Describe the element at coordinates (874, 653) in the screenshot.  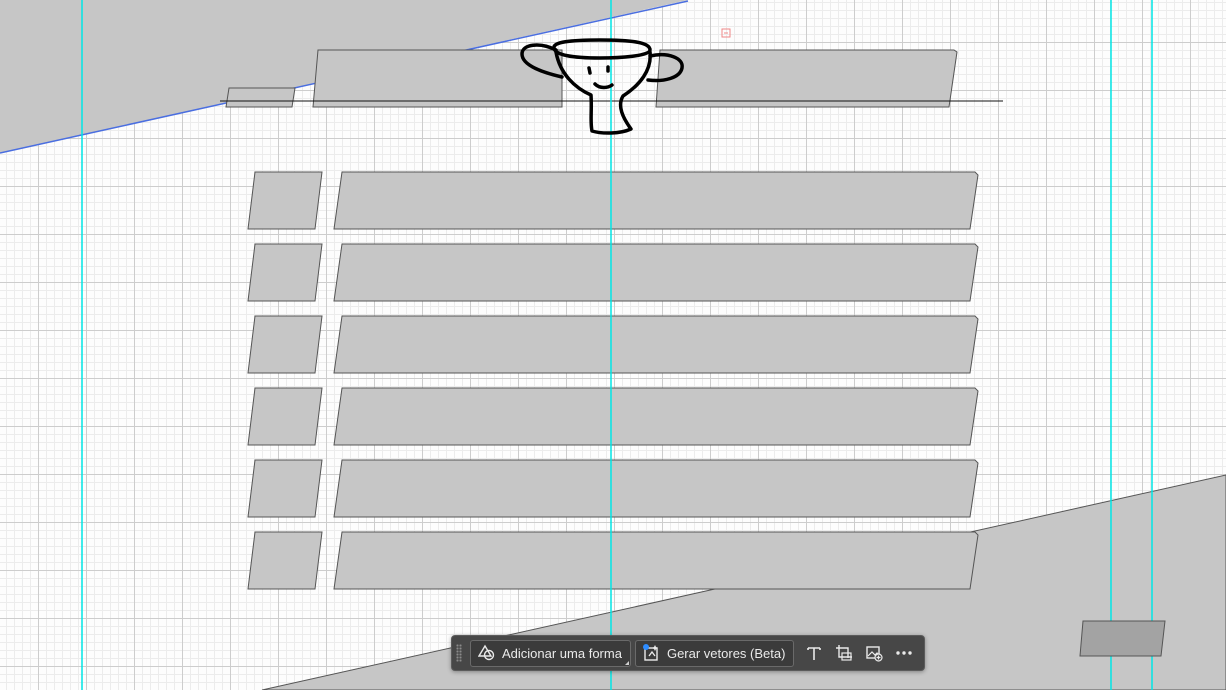
I see `place-image-icon` at that location.